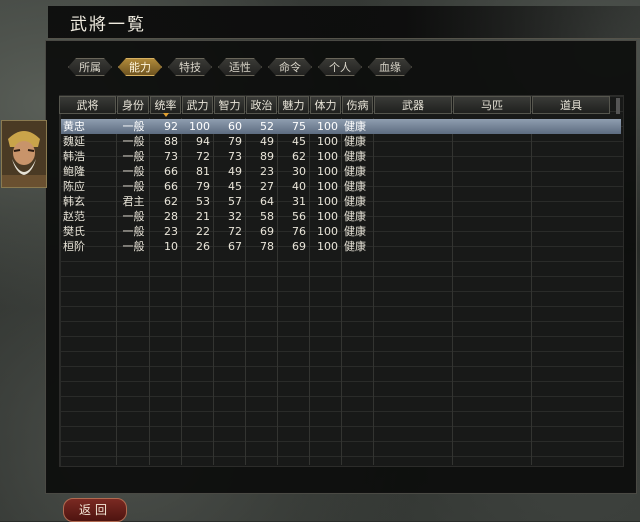  I want to click on tab-ability: 能力, so click(140, 67).